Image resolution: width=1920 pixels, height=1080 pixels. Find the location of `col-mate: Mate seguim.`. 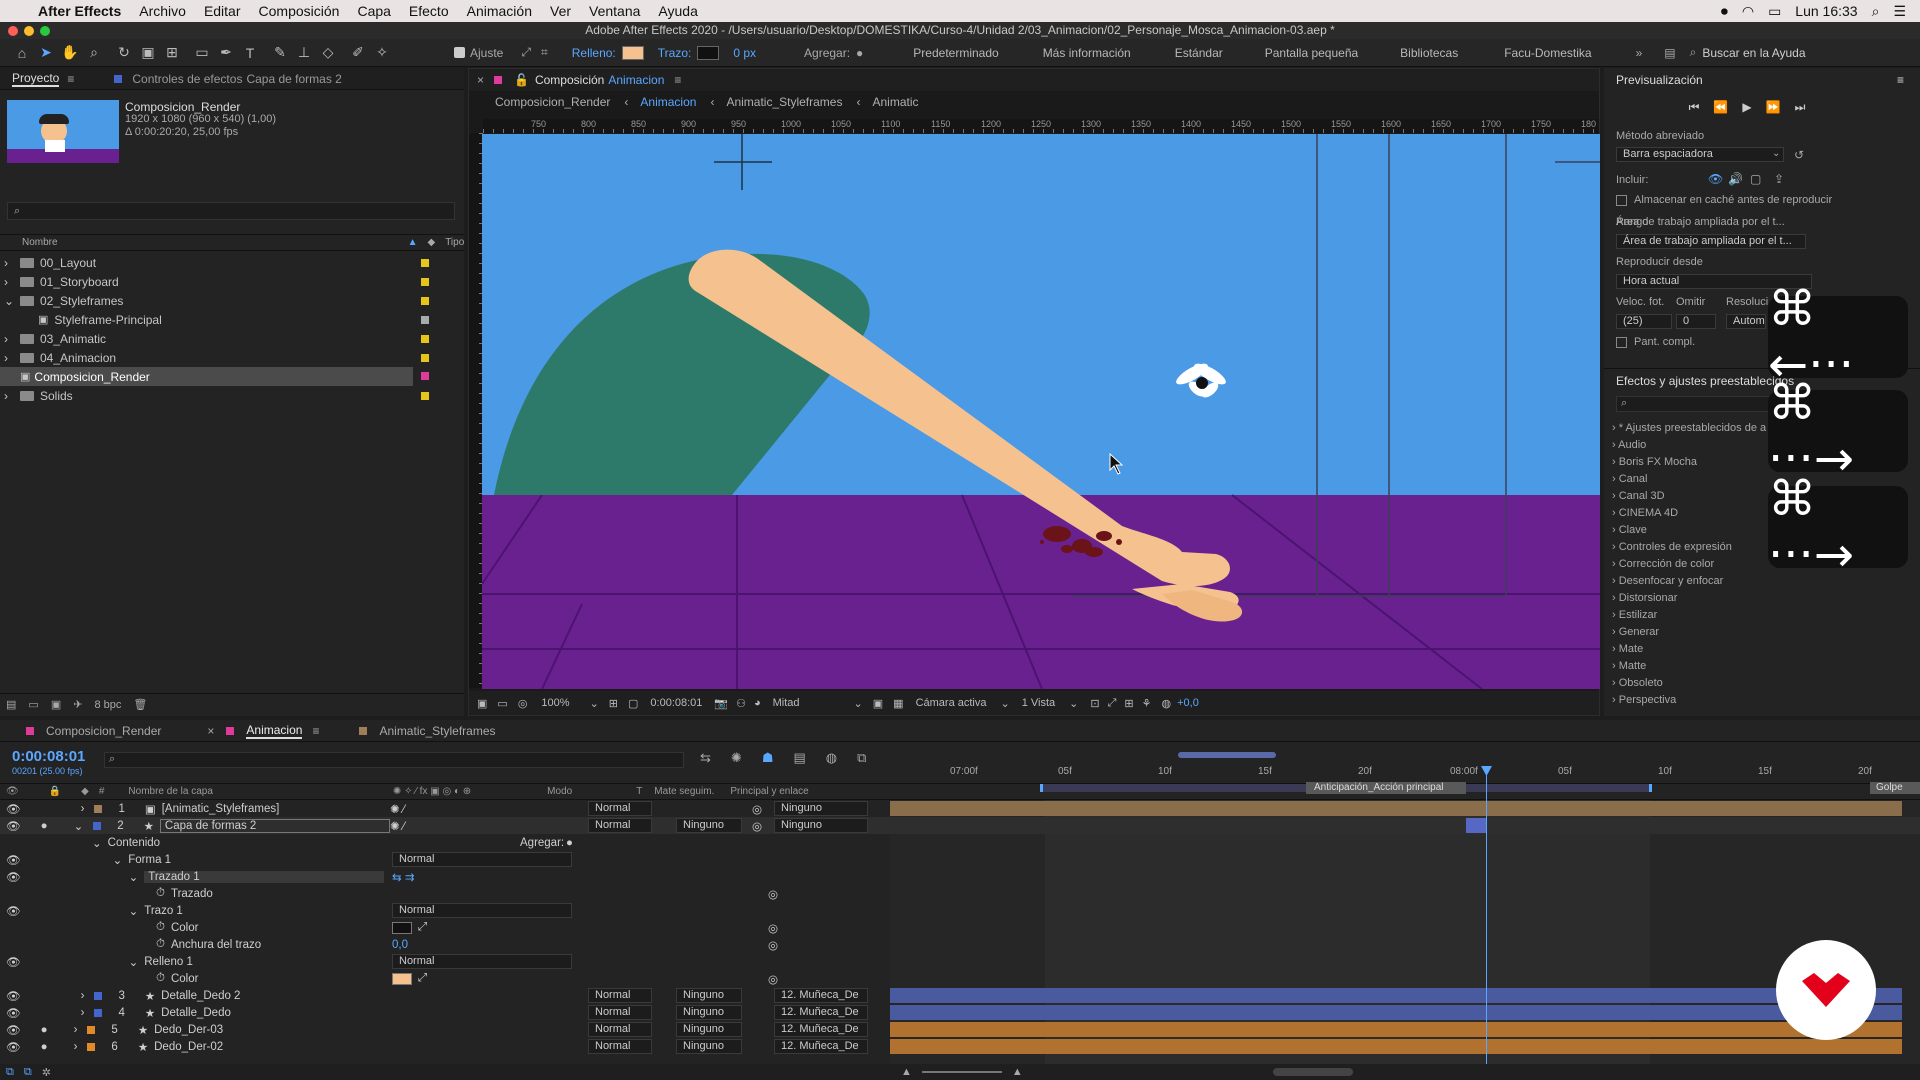

col-mate: Mate seguim. is located at coordinates (684, 791).